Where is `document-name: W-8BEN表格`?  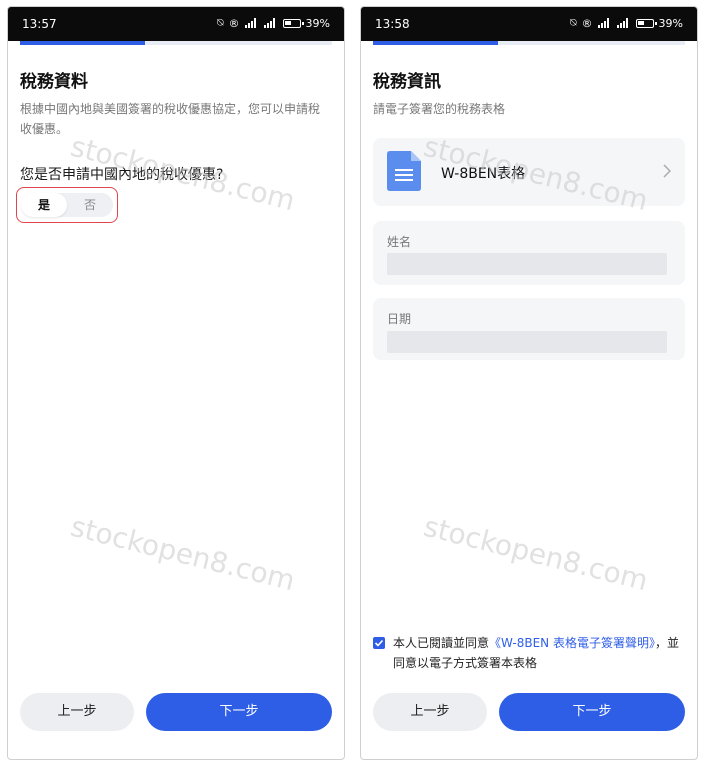
document-name: W-8BEN表格 is located at coordinates (483, 174).